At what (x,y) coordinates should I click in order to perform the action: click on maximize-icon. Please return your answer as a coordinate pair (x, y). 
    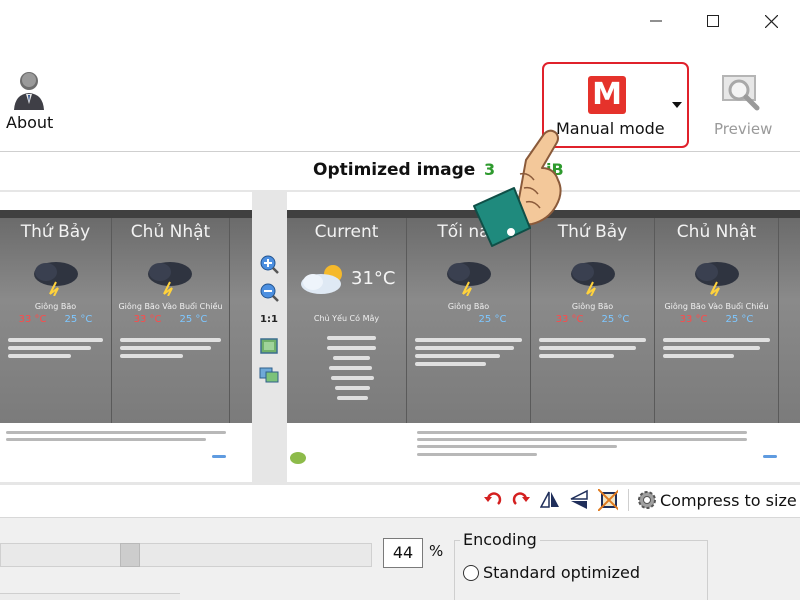
    Looking at the image, I should click on (713, 21).